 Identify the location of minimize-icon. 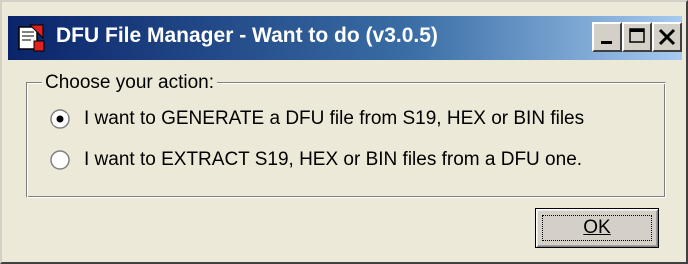
(606, 42).